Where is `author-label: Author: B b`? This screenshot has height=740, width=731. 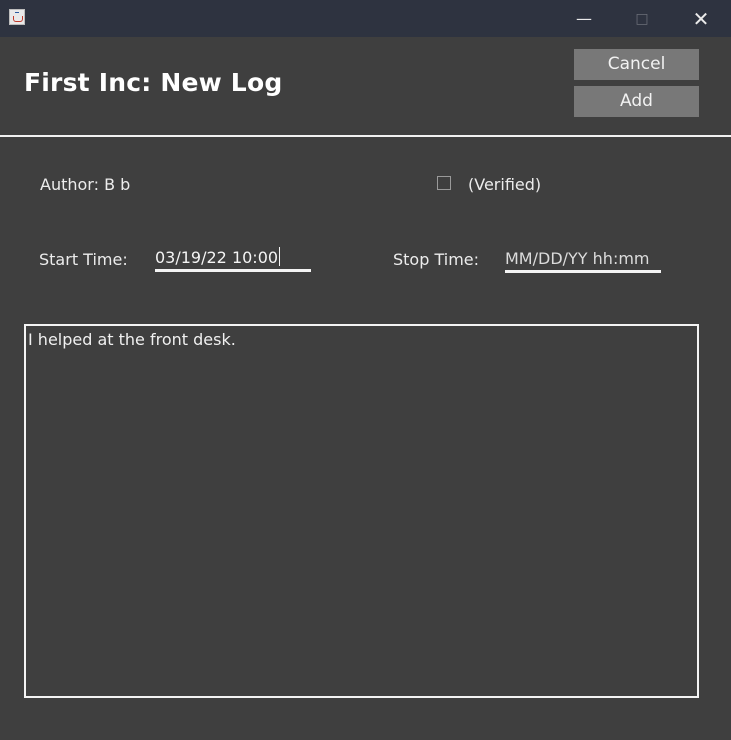
author-label: Author: B b is located at coordinates (85, 184).